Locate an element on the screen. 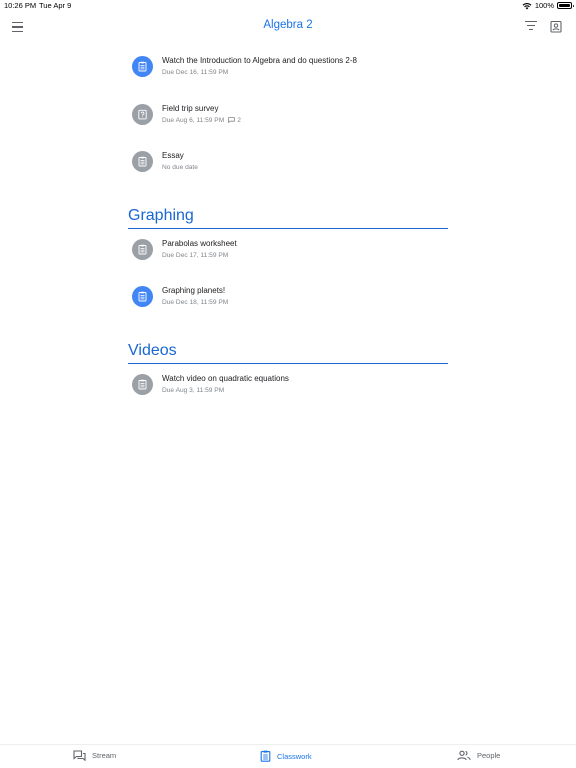 The width and height of the screenshot is (576, 768). due-date: Due Dec 16, 11:59 PM is located at coordinates (195, 72).